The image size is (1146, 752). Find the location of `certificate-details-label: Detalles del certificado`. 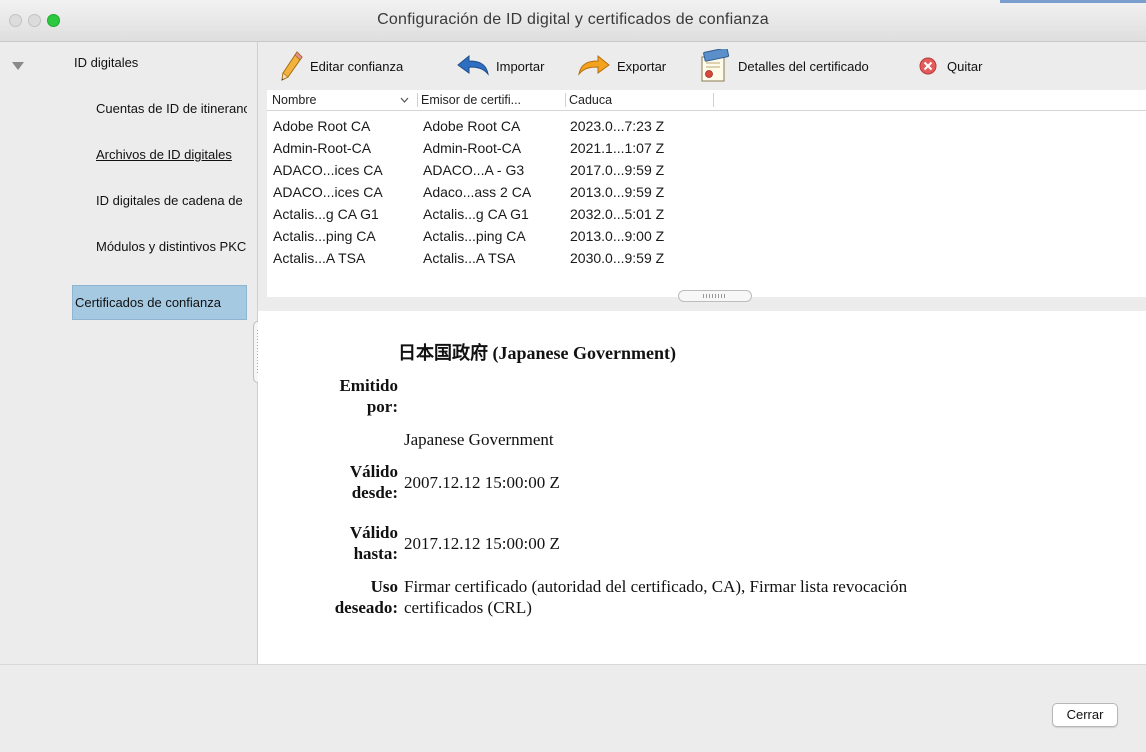

certificate-details-label: Detalles del certificado is located at coordinates (803, 66).